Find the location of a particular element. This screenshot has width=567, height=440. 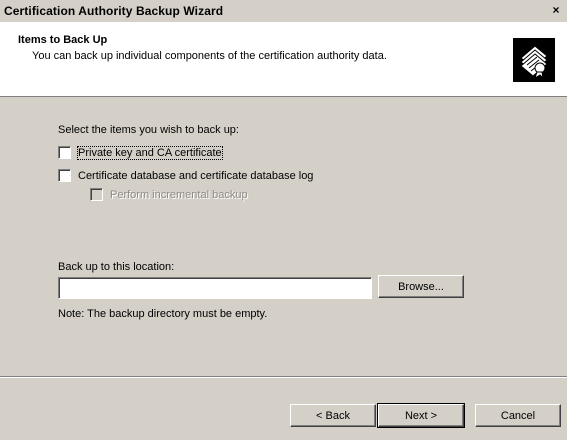

back-button: < Back is located at coordinates (333, 415).